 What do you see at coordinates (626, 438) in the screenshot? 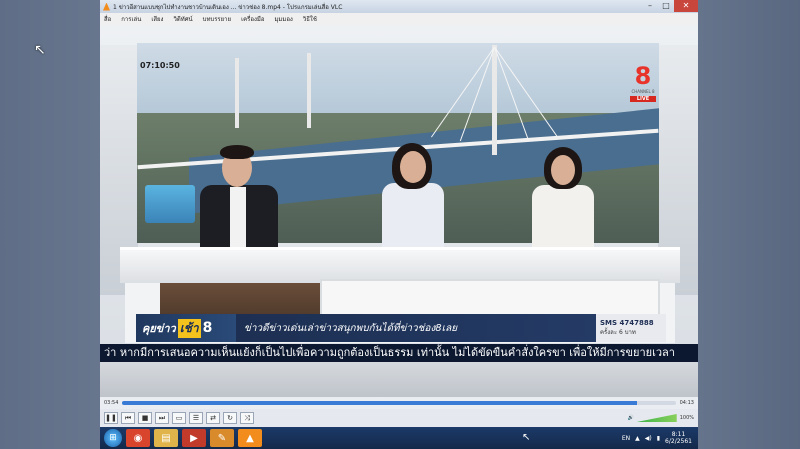
I see `language-indicator: EN` at bounding box center [626, 438].